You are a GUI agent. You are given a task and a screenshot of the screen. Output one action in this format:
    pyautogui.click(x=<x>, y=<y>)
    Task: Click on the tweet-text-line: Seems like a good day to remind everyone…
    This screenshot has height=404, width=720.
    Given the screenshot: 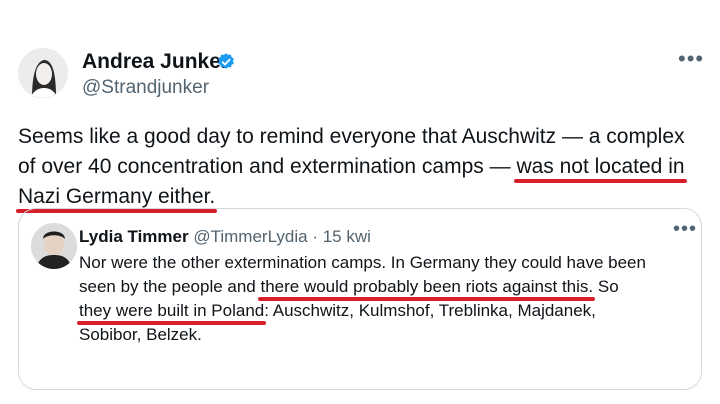 What is the action you would take?
    pyautogui.click(x=351, y=136)
    